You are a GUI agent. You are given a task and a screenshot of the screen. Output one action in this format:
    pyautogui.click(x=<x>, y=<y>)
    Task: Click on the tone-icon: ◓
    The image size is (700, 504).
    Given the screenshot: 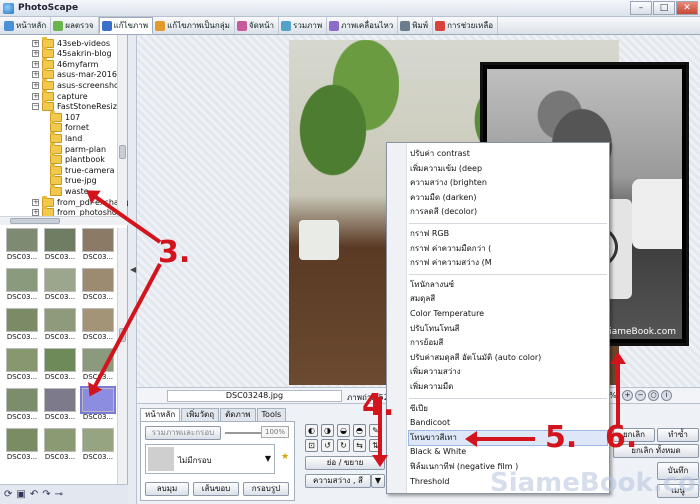 What is the action you would take?
    pyautogui.click(x=359, y=430)
    